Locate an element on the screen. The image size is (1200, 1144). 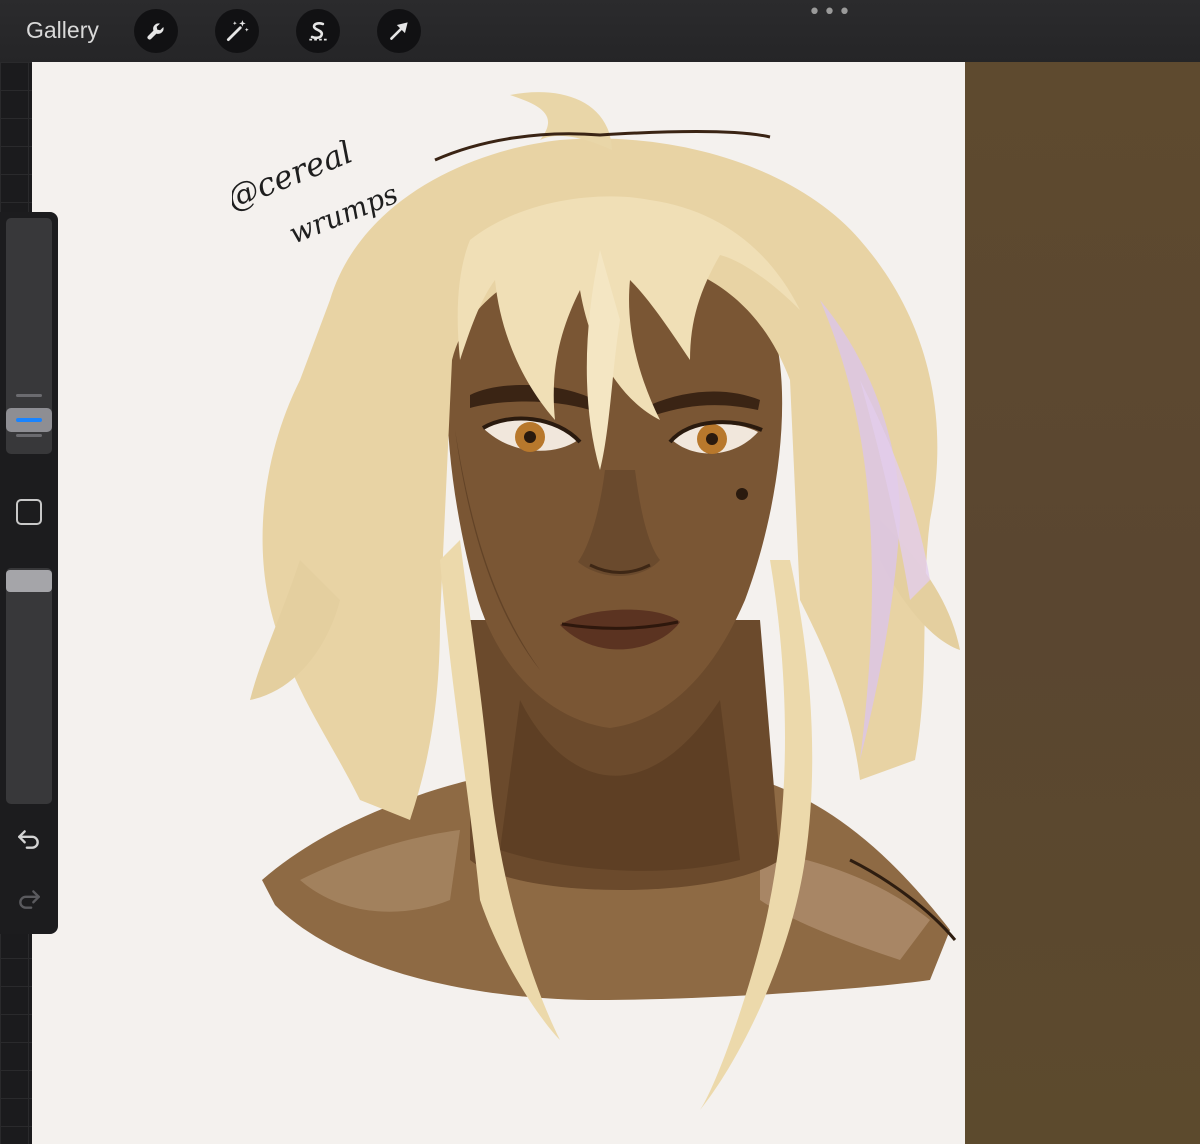
sidebar is located at coordinates (29, 573).